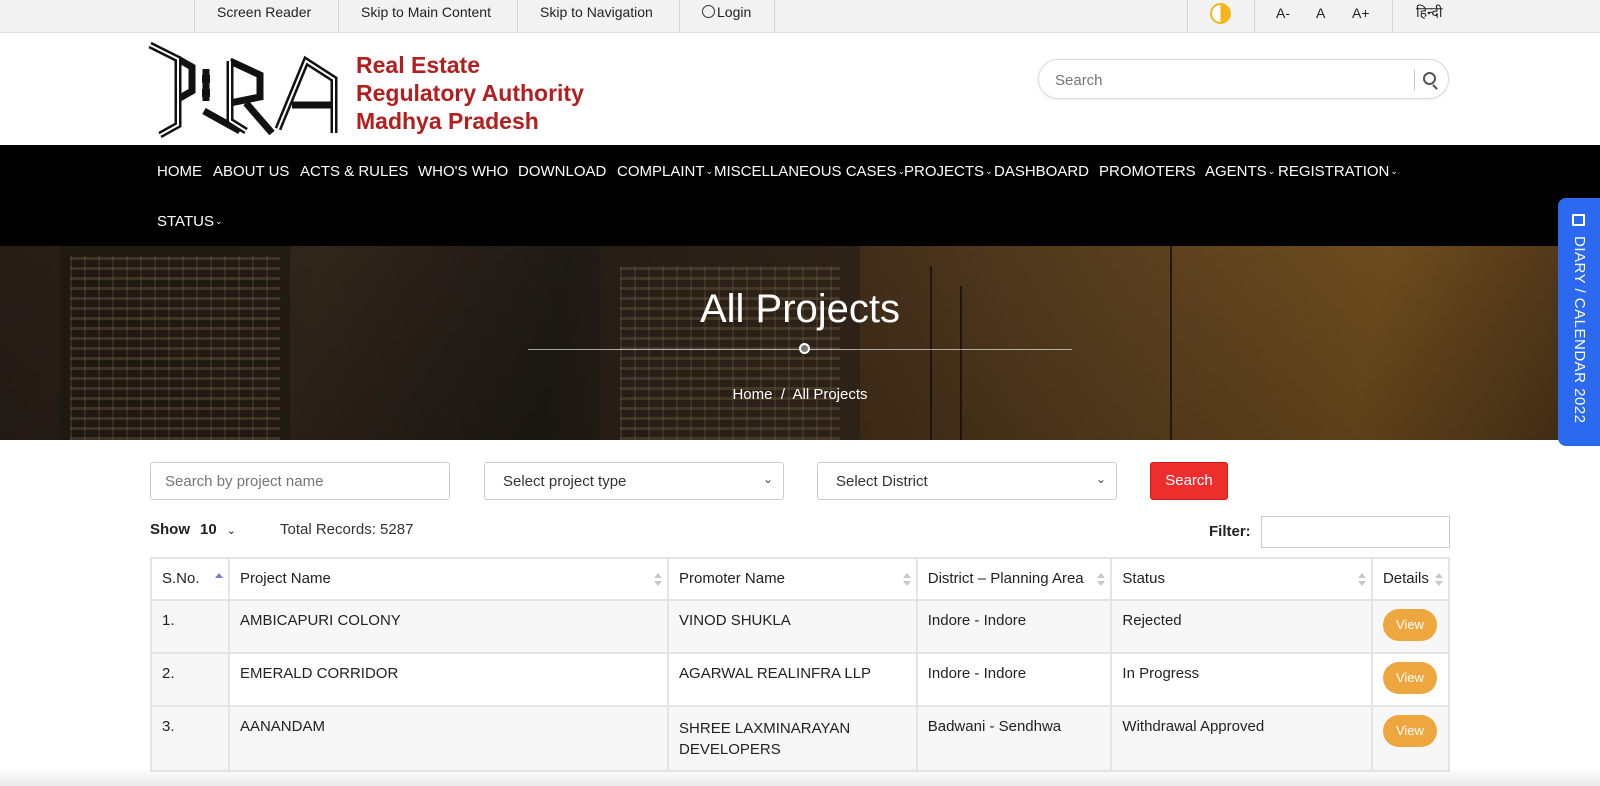 The image size is (1600, 786). I want to click on filter-label: Filter:, so click(1230, 531).